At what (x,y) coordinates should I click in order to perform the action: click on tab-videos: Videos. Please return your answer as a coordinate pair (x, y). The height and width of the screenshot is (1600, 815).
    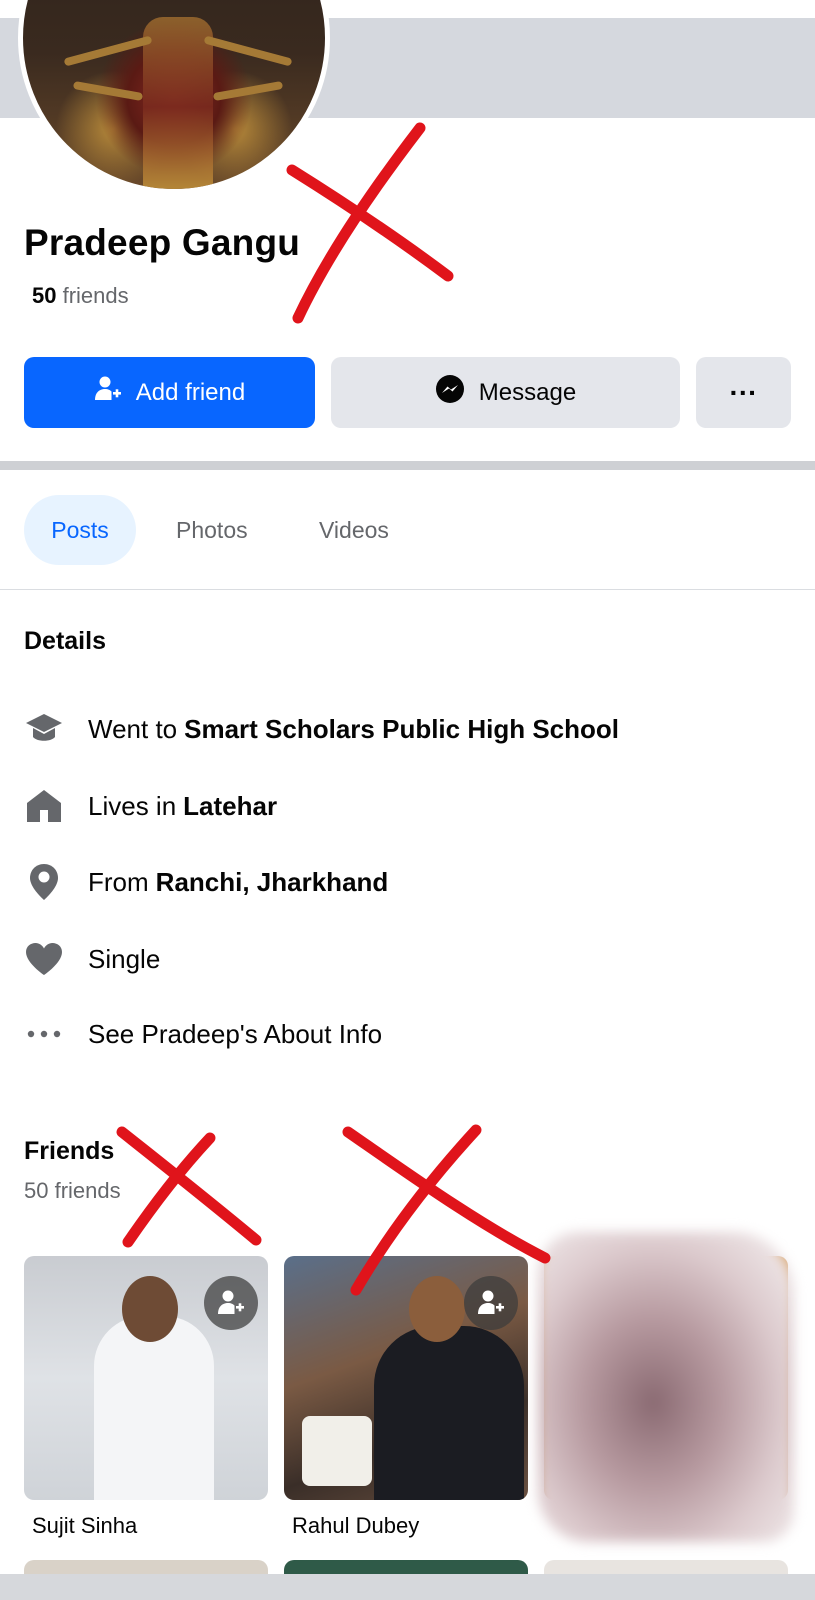
    Looking at the image, I should click on (354, 530).